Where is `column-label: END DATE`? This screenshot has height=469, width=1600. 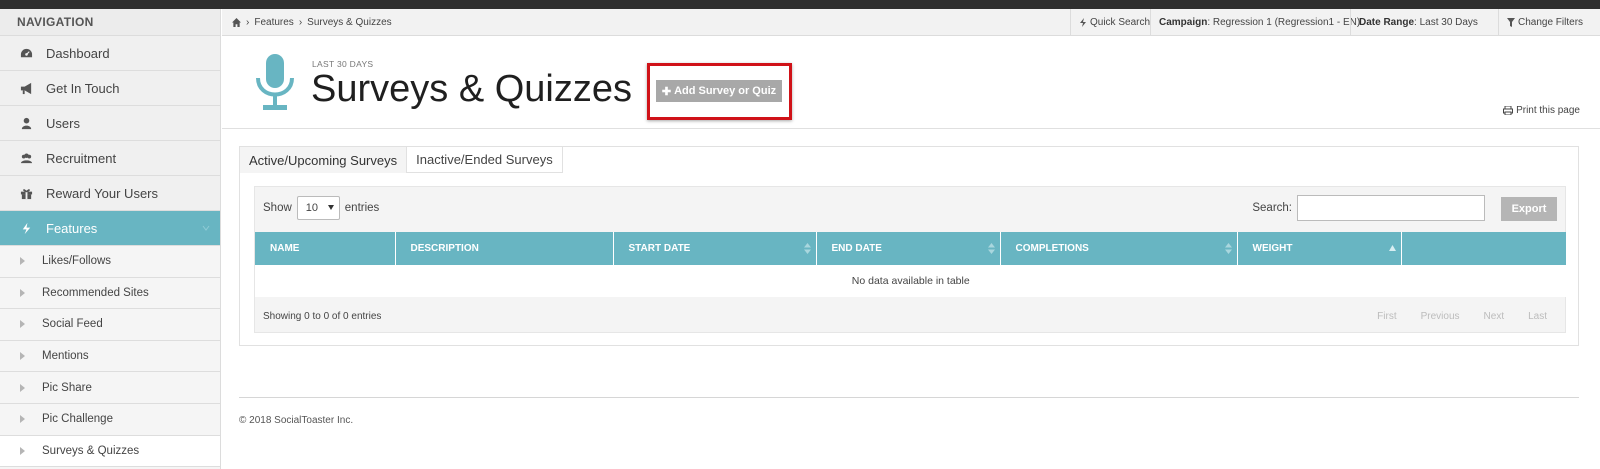 column-label: END DATE is located at coordinates (856, 248).